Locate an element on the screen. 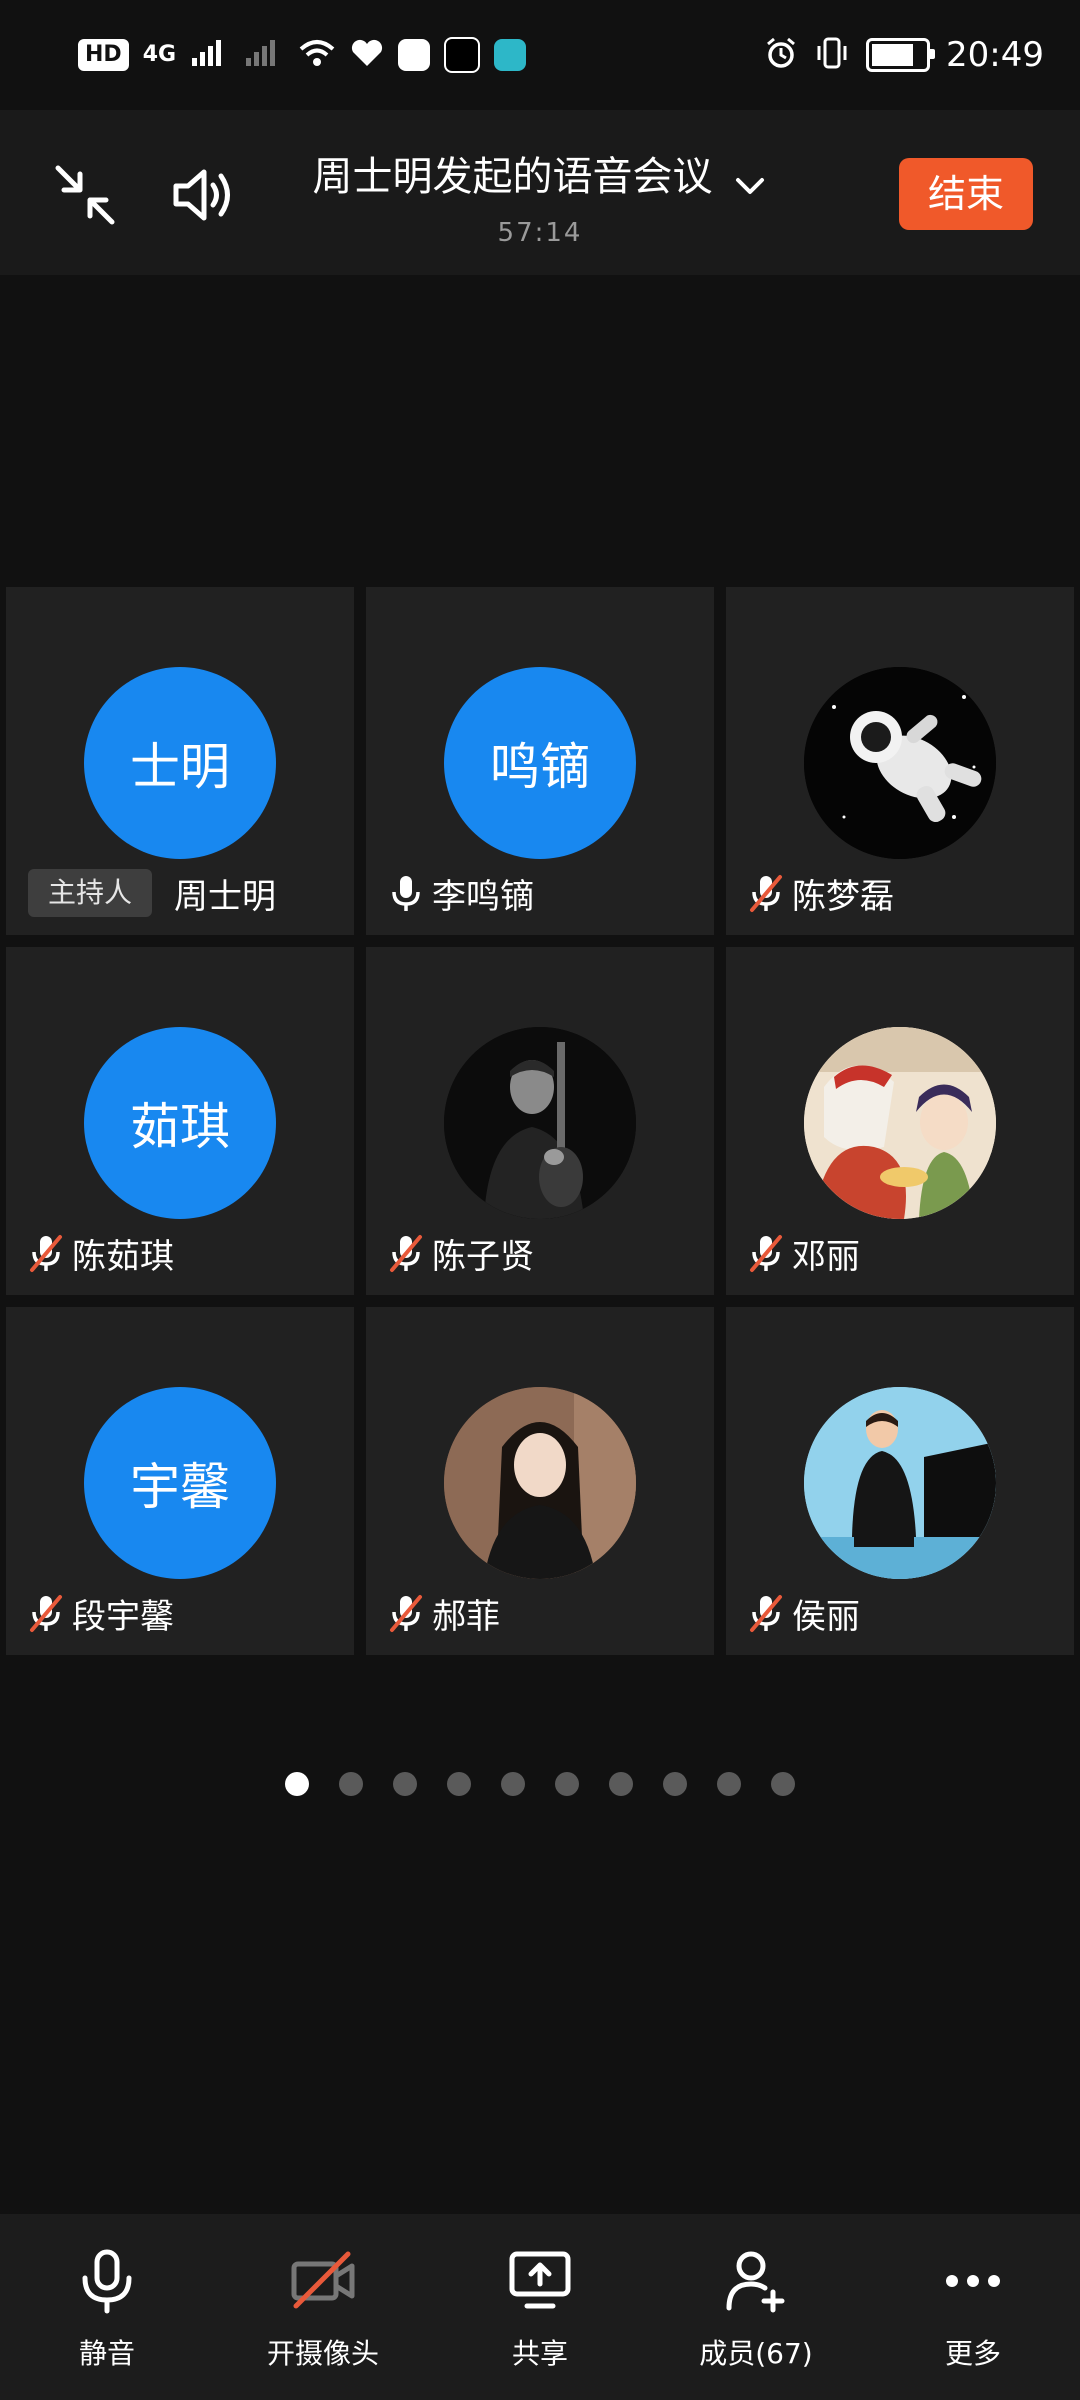 This screenshot has height=2400, width=1080. participant-name: 段宇馨 is located at coordinates (123, 1616).